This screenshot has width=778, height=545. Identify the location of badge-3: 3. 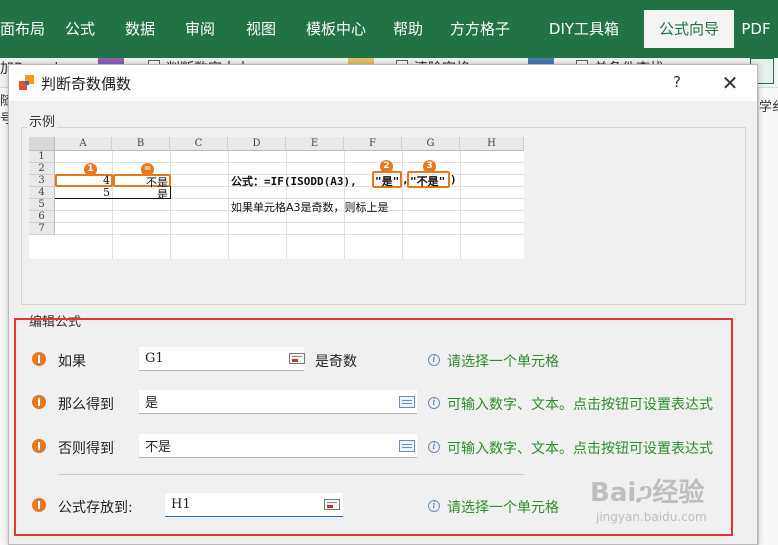
(429, 166).